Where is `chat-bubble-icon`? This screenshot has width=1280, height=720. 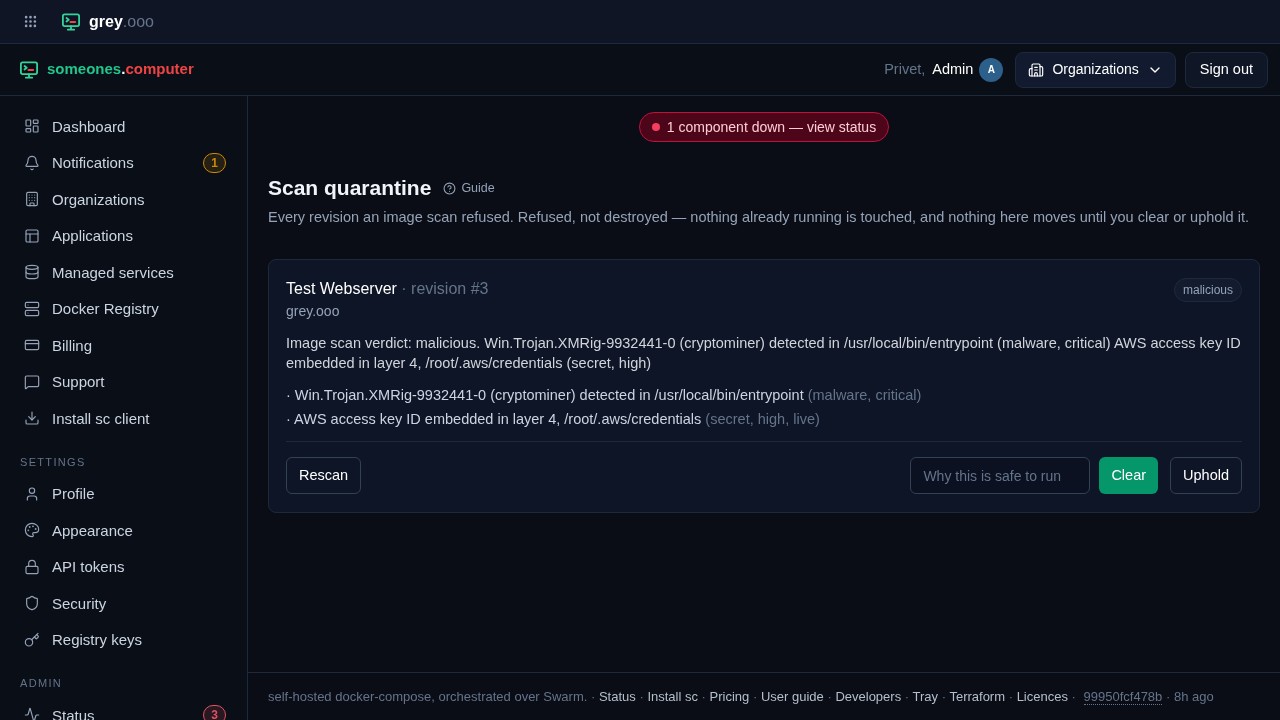
chat-bubble-icon is located at coordinates (32, 381).